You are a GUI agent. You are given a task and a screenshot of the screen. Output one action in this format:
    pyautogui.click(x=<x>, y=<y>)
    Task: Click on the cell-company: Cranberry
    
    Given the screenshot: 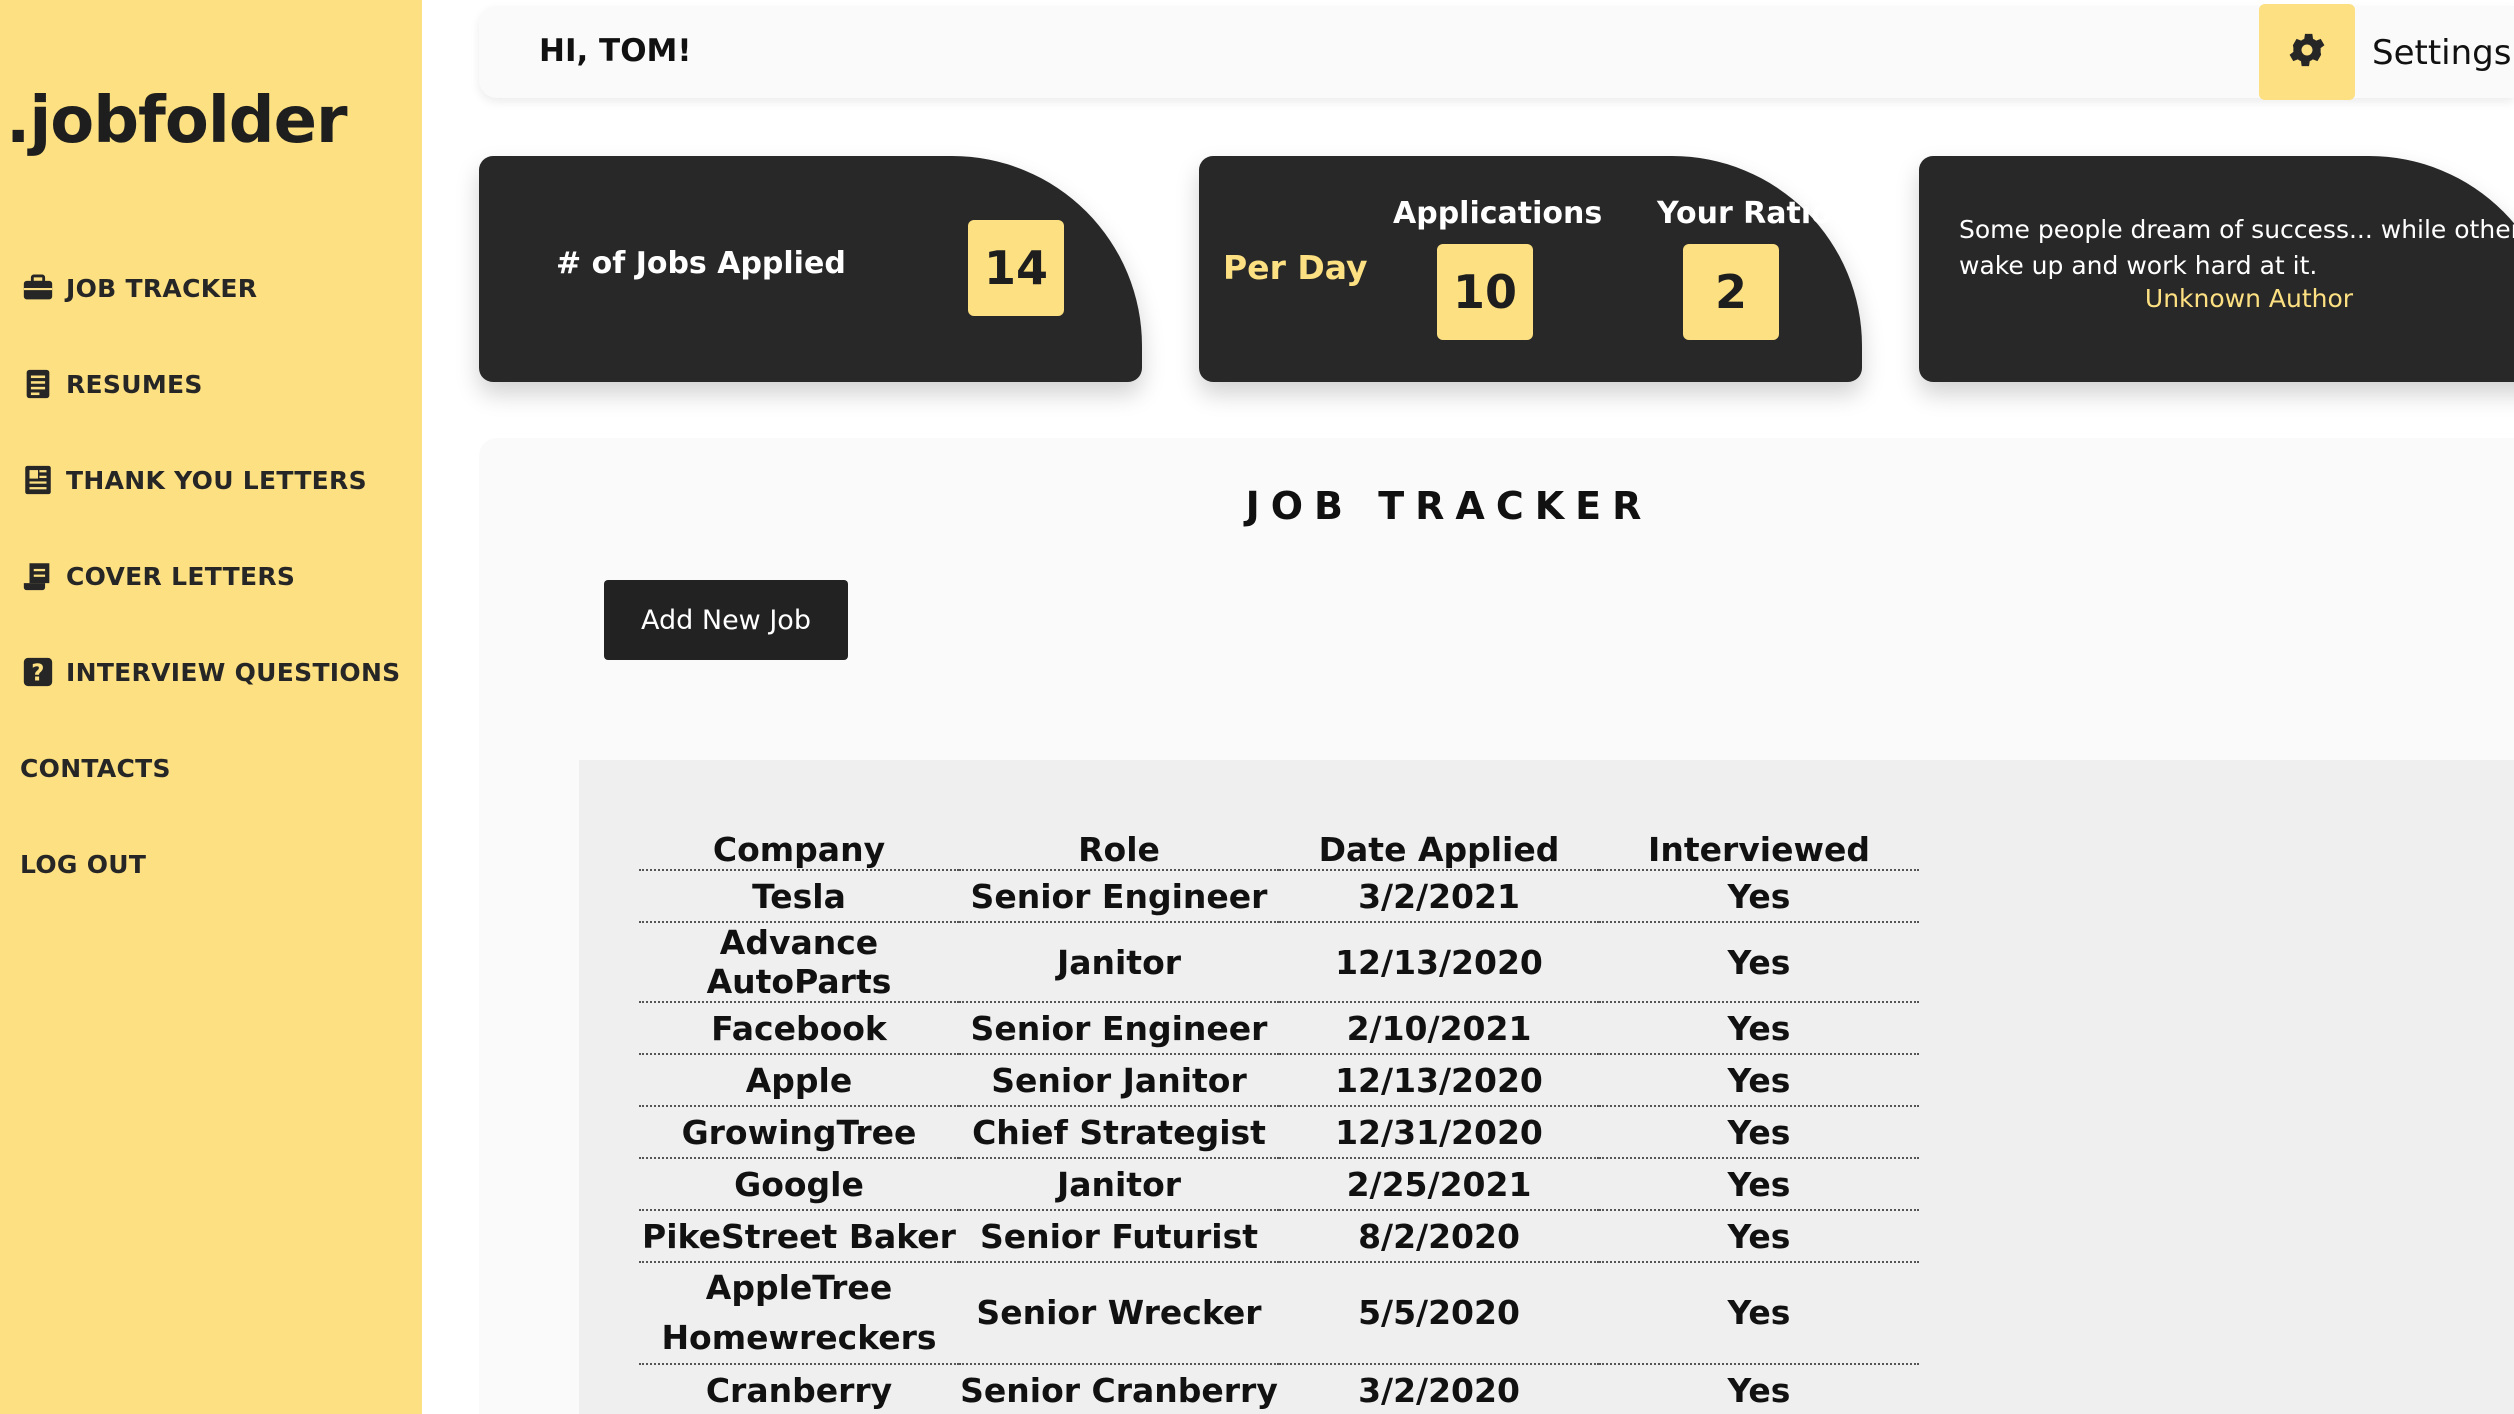 What is the action you would take?
    pyautogui.click(x=799, y=1389)
    